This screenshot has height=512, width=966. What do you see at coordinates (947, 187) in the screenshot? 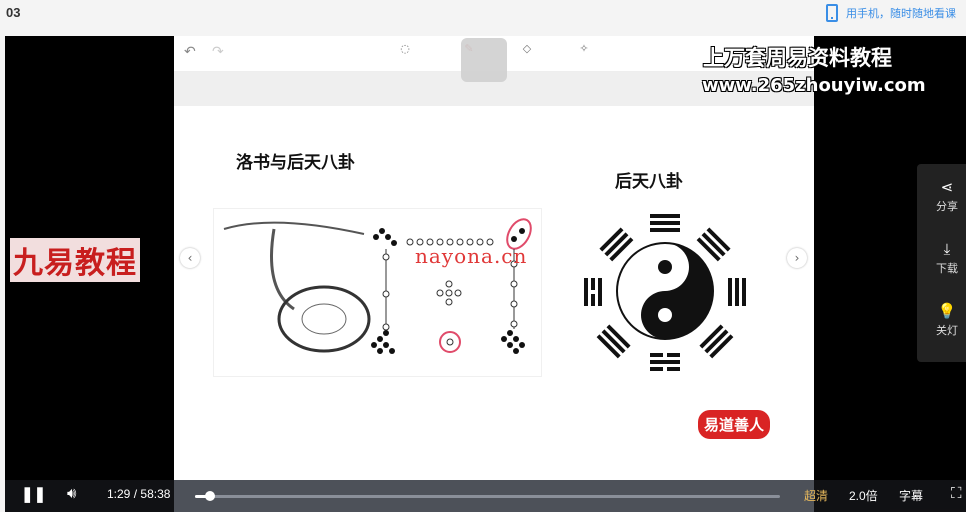
I see `share-icon: ⋖` at bounding box center [947, 187].